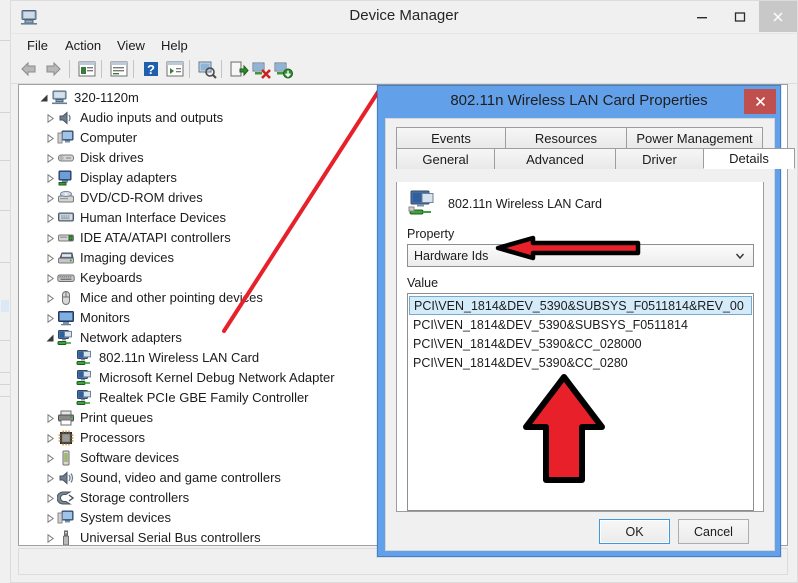  What do you see at coordinates (66, 318) in the screenshot?
I see `monitor-icon` at bounding box center [66, 318].